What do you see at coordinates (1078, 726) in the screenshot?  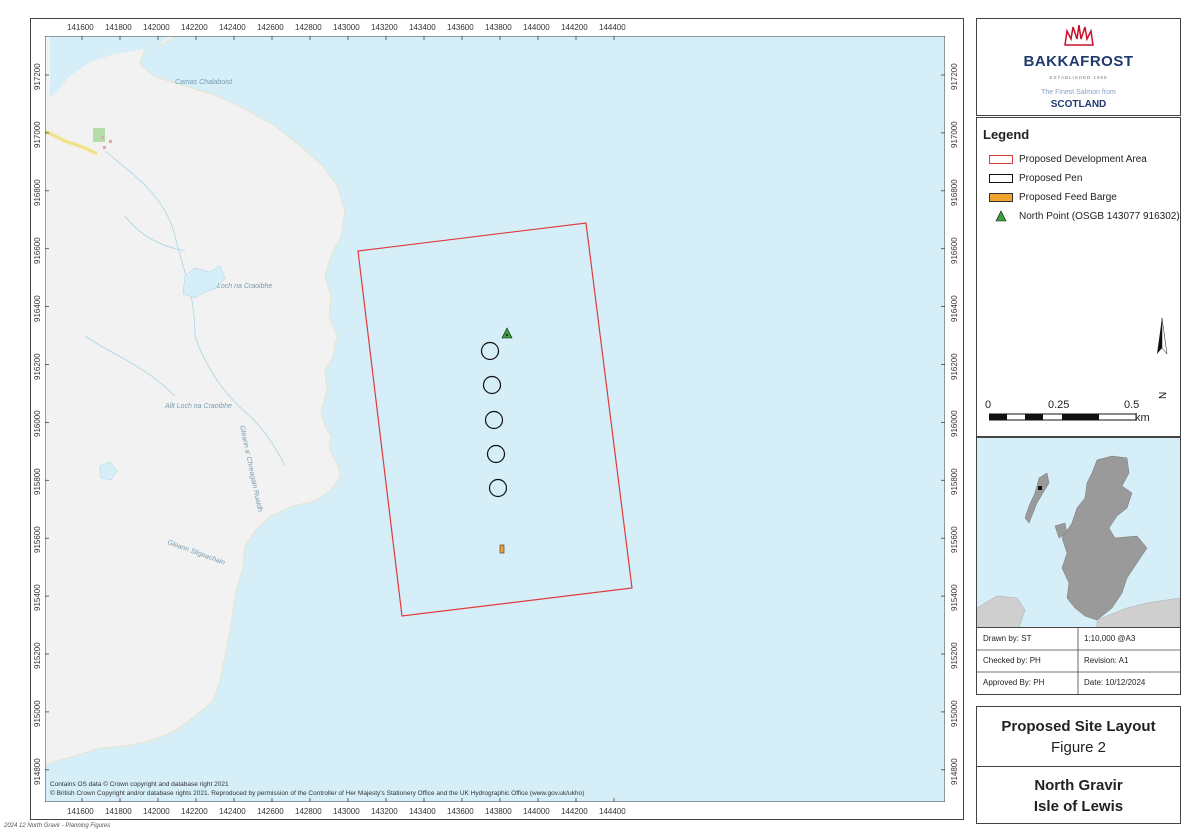 I see `figure-title: Proposed Site Layout` at bounding box center [1078, 726].